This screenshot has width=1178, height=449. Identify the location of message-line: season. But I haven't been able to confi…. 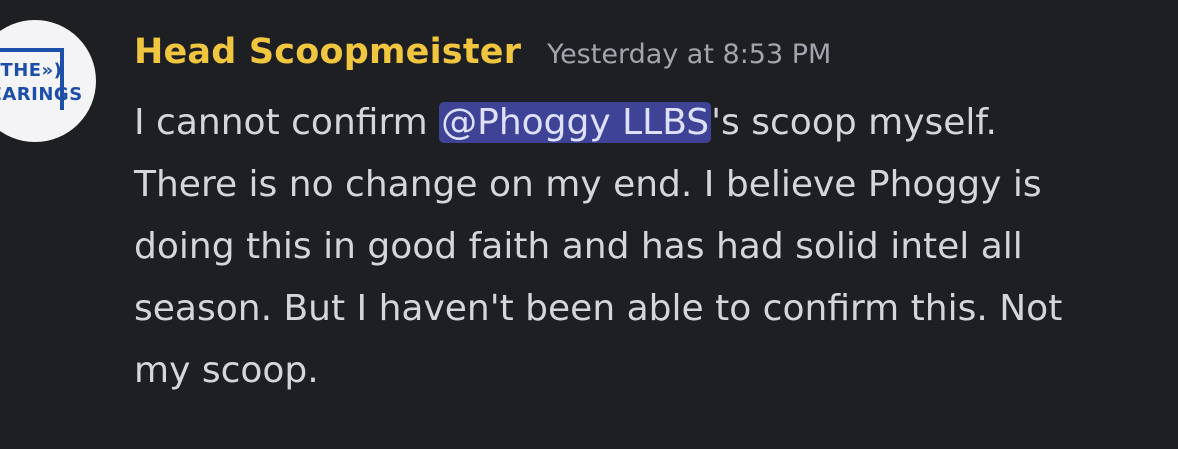
(598, 308).